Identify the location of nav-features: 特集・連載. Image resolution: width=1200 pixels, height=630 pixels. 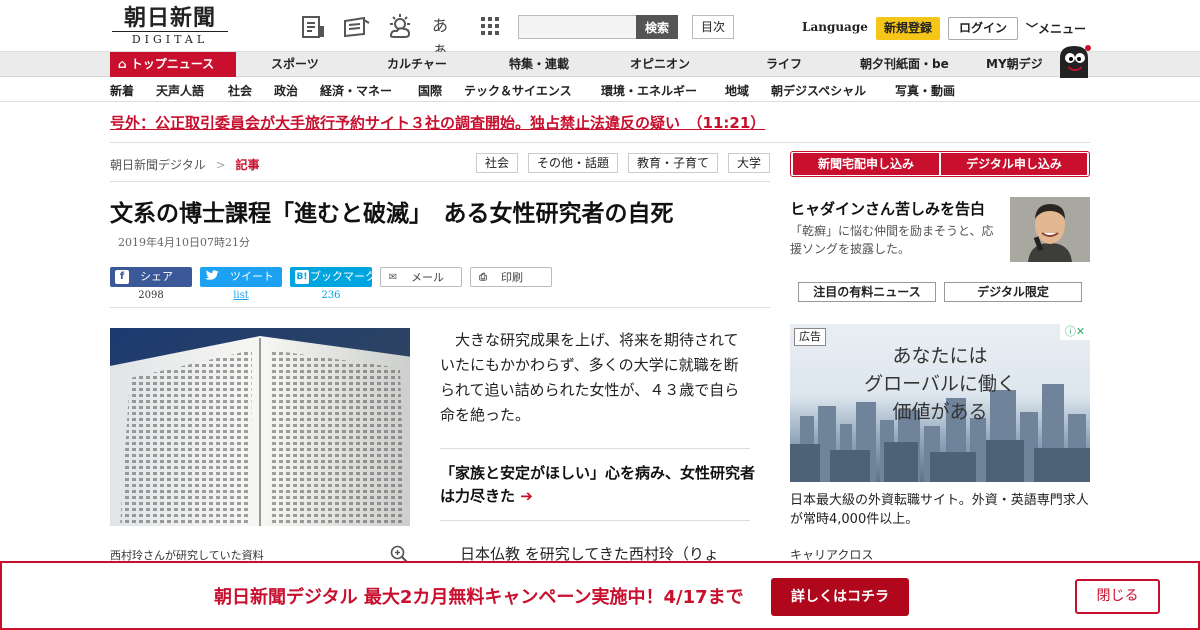
(539, 64).